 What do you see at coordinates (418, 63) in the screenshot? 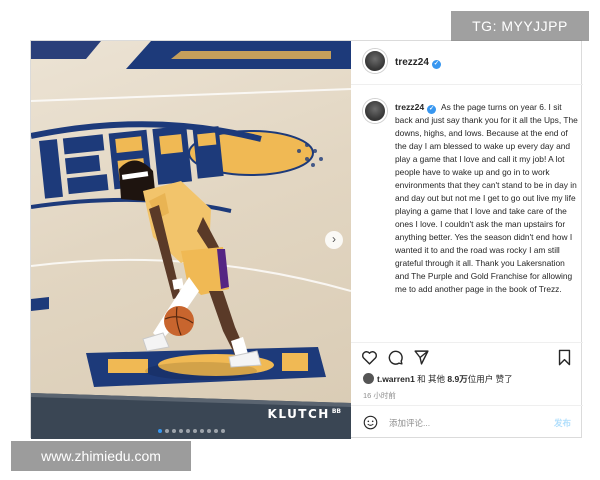
I see `header-username: trezz24 ✓` at bounding box center [418, 63].